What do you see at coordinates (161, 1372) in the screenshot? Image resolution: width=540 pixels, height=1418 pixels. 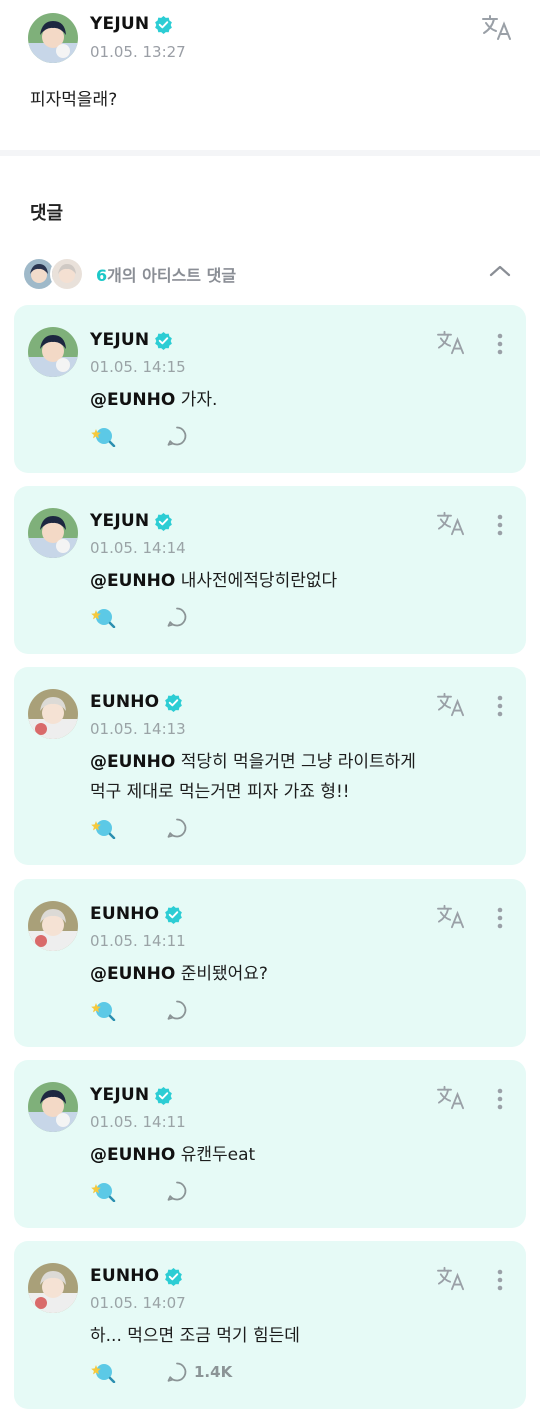 I see `comment-actions: 1.4K` at bounding box center [161, 1372].